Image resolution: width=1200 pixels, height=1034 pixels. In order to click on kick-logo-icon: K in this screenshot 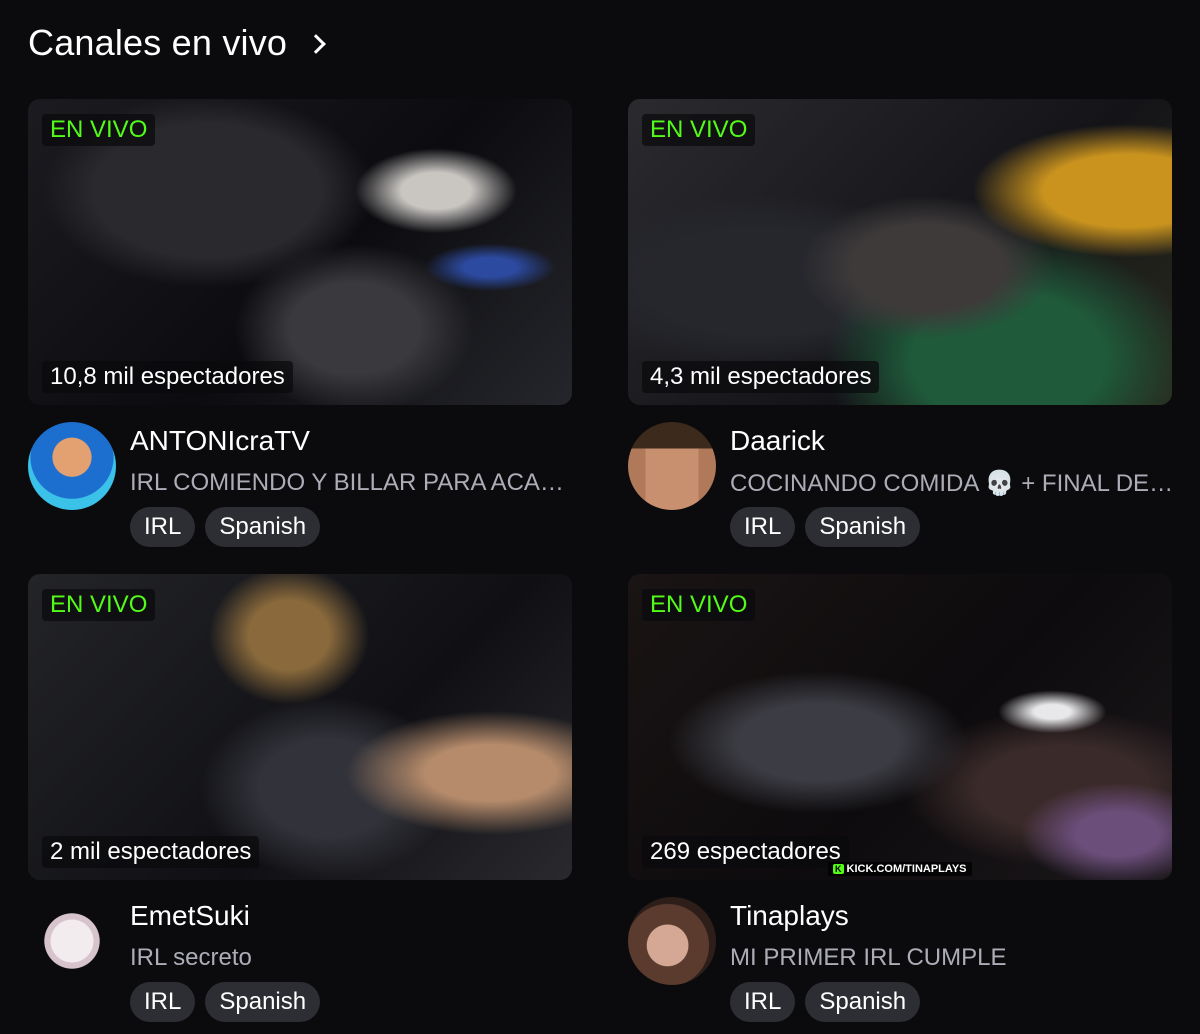, I will do `click(838, 869)`.